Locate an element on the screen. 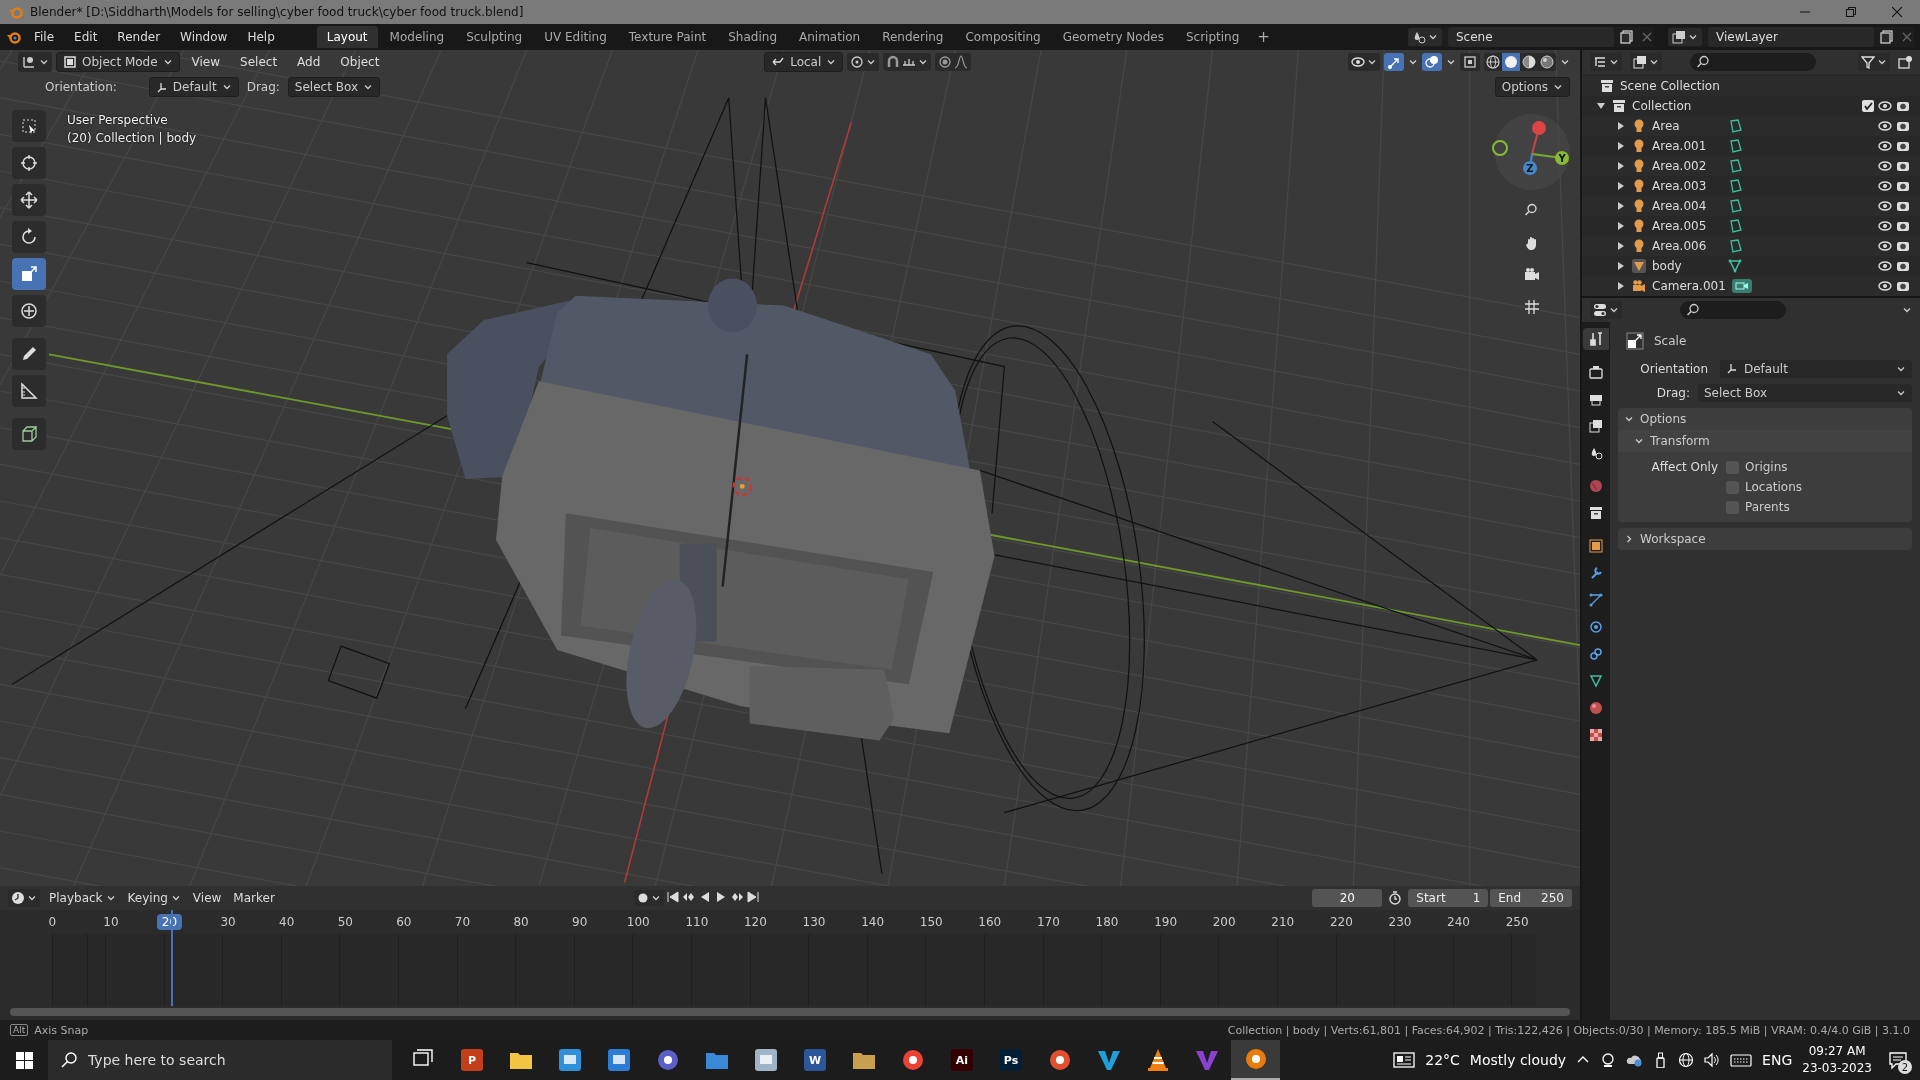 The width and height of the screenshot is (1920, 1080). menu-item: Add is located at coordinates (309, 62).